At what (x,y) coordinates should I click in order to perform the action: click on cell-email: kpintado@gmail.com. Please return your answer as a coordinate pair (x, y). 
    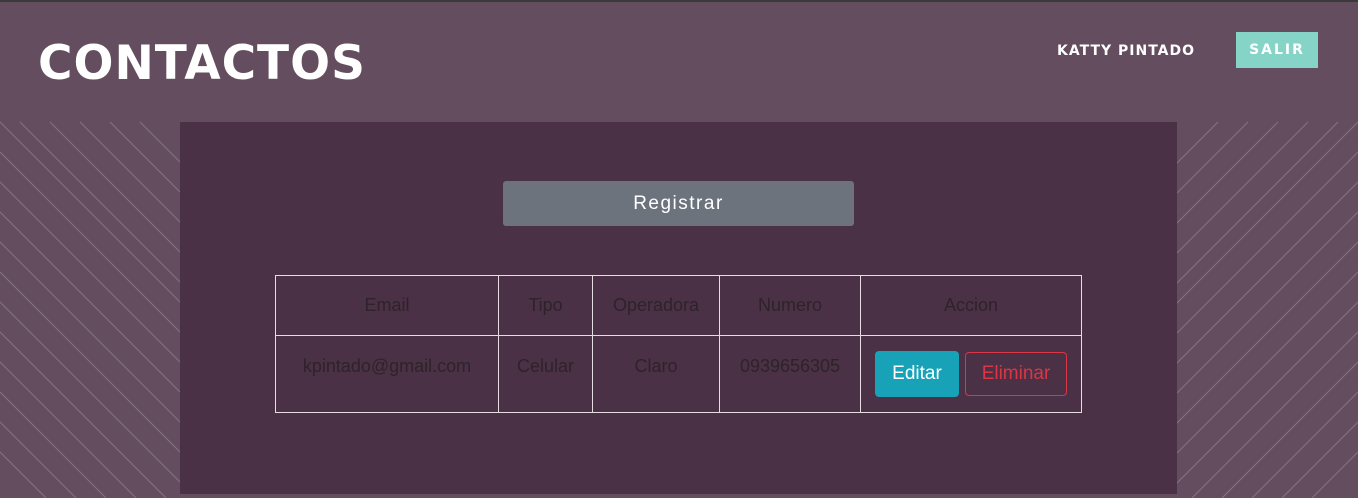
    Looking at the image, I should click on (387, 374).